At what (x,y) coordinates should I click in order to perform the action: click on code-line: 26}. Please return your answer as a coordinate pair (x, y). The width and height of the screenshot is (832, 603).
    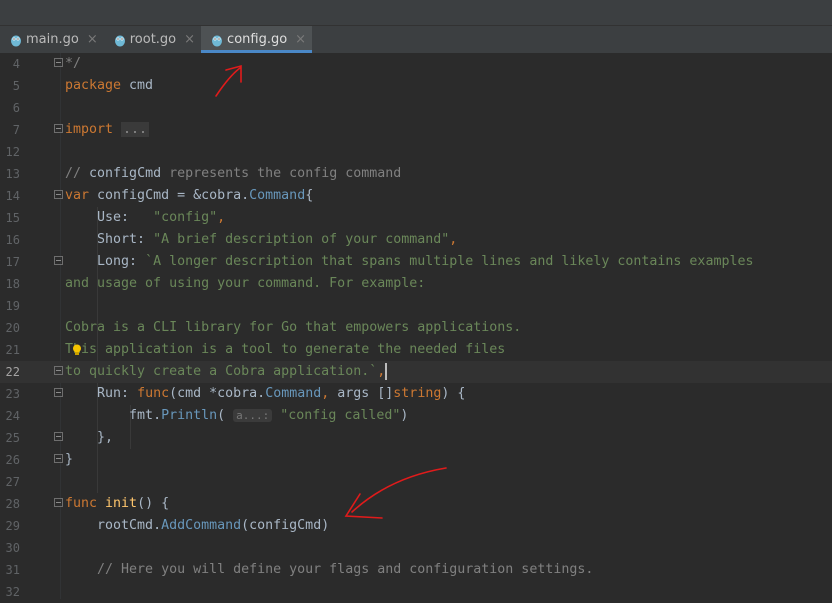
    Looking at the image, I should click on (416, 460).